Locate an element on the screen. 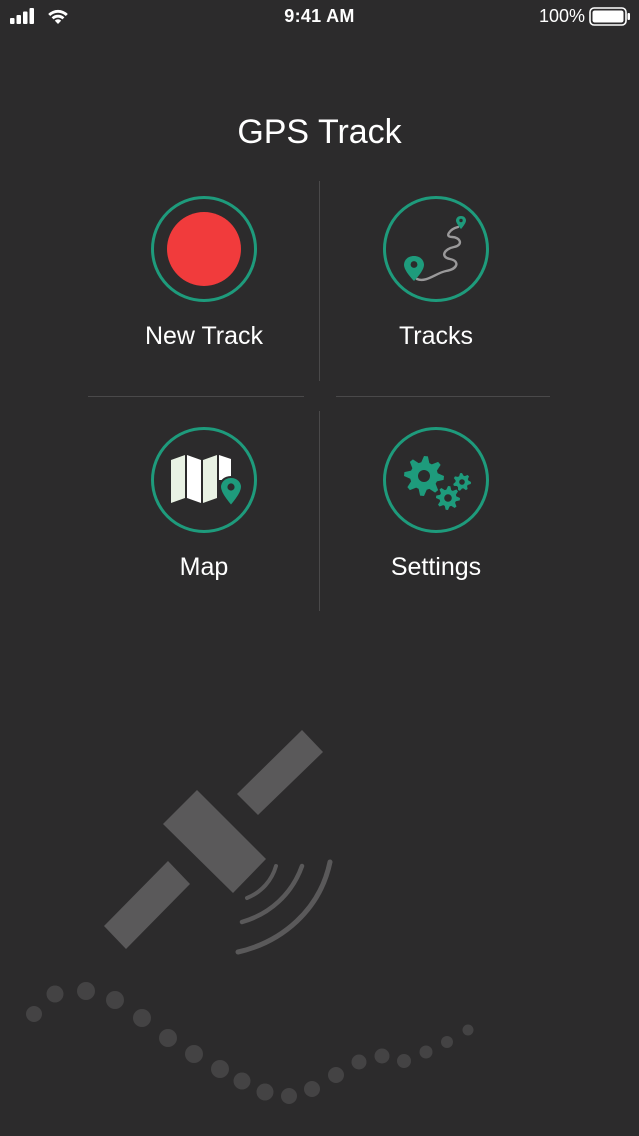  gear-small-icon-hole is located at coordinates (462, 482).